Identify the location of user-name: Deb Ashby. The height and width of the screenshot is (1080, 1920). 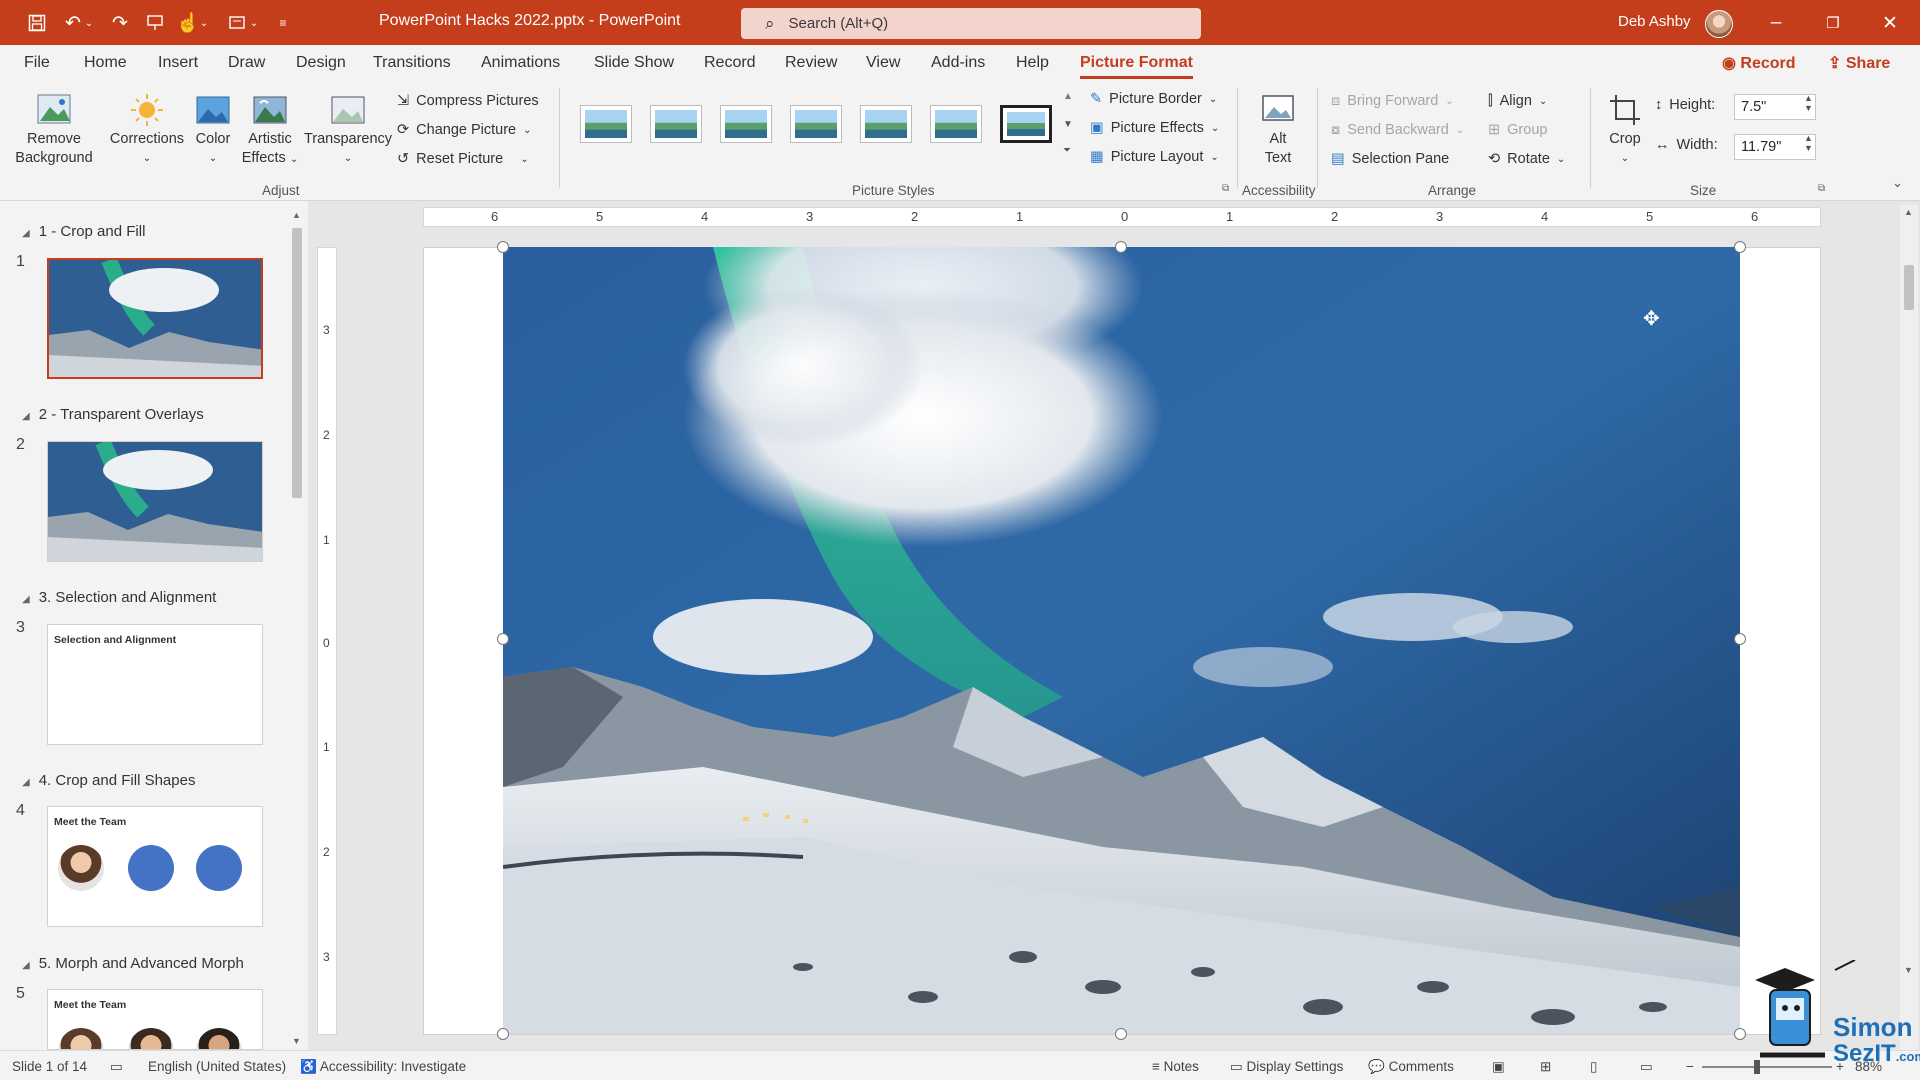
(1654, 21).